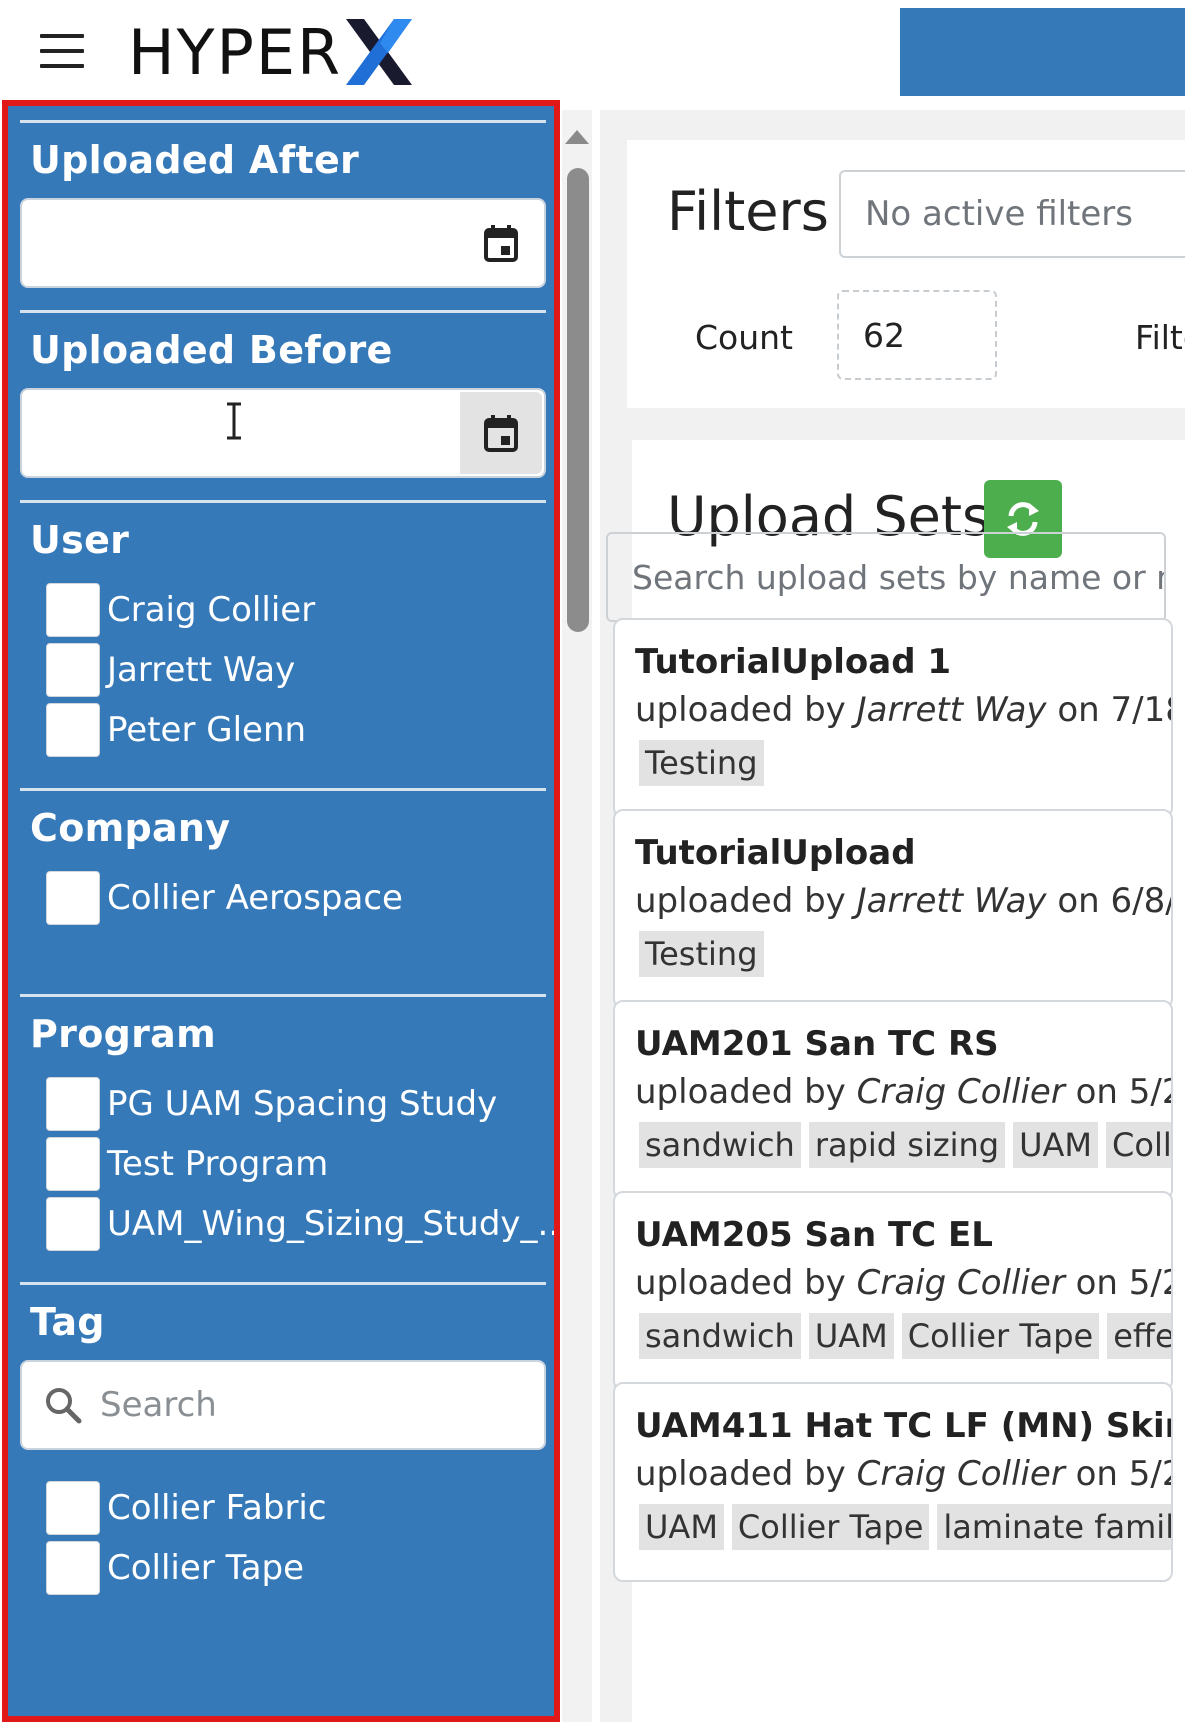  Describe the element at coordinates (904, 1426) in the screenshot. I see `upload-set-name: UAM411 Hat TC LF (MN) Skin` at that location.